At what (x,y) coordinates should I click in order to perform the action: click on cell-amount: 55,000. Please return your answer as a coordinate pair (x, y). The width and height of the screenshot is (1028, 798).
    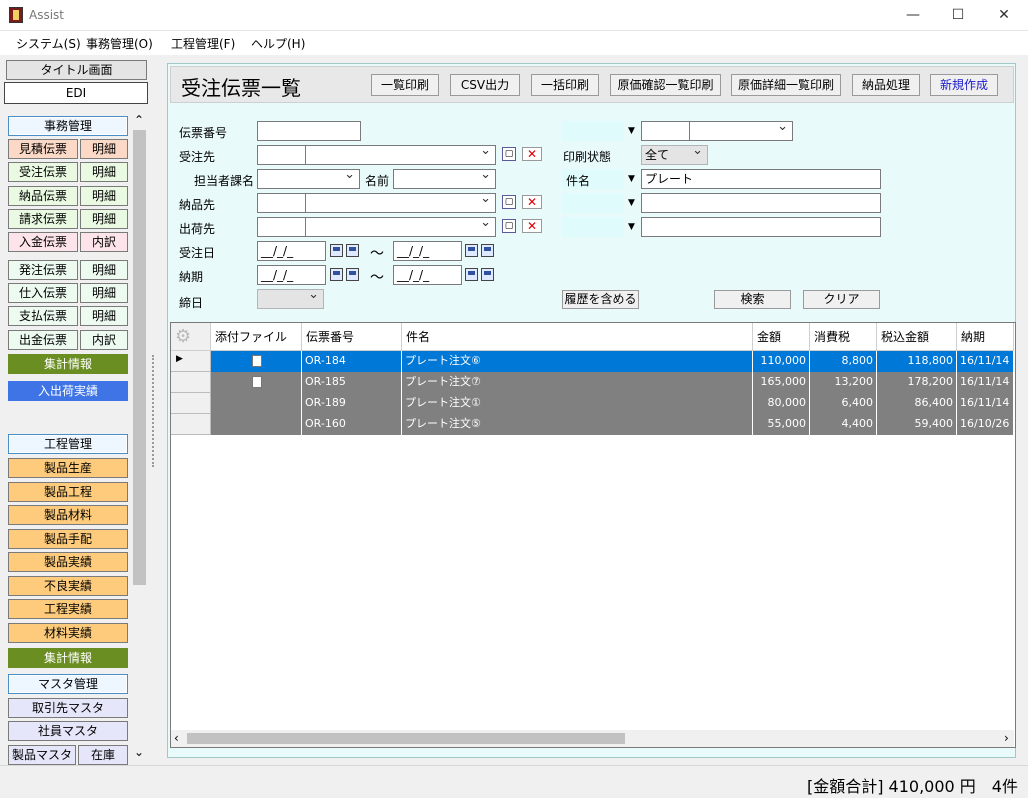
    Looking at the image, I should click on (781, 424).